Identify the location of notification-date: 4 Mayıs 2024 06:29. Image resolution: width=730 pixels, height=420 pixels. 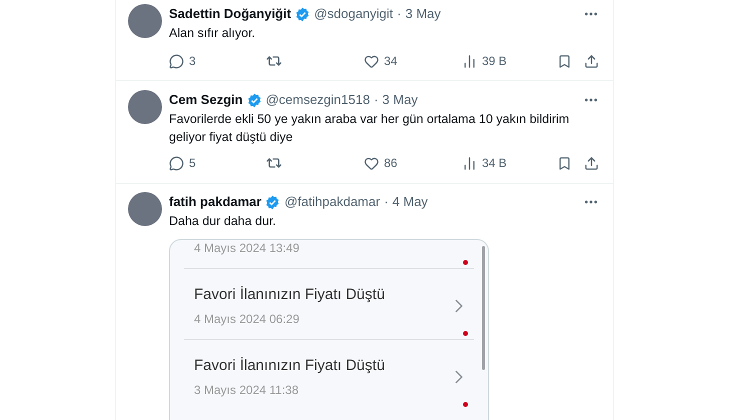
(247, 319).